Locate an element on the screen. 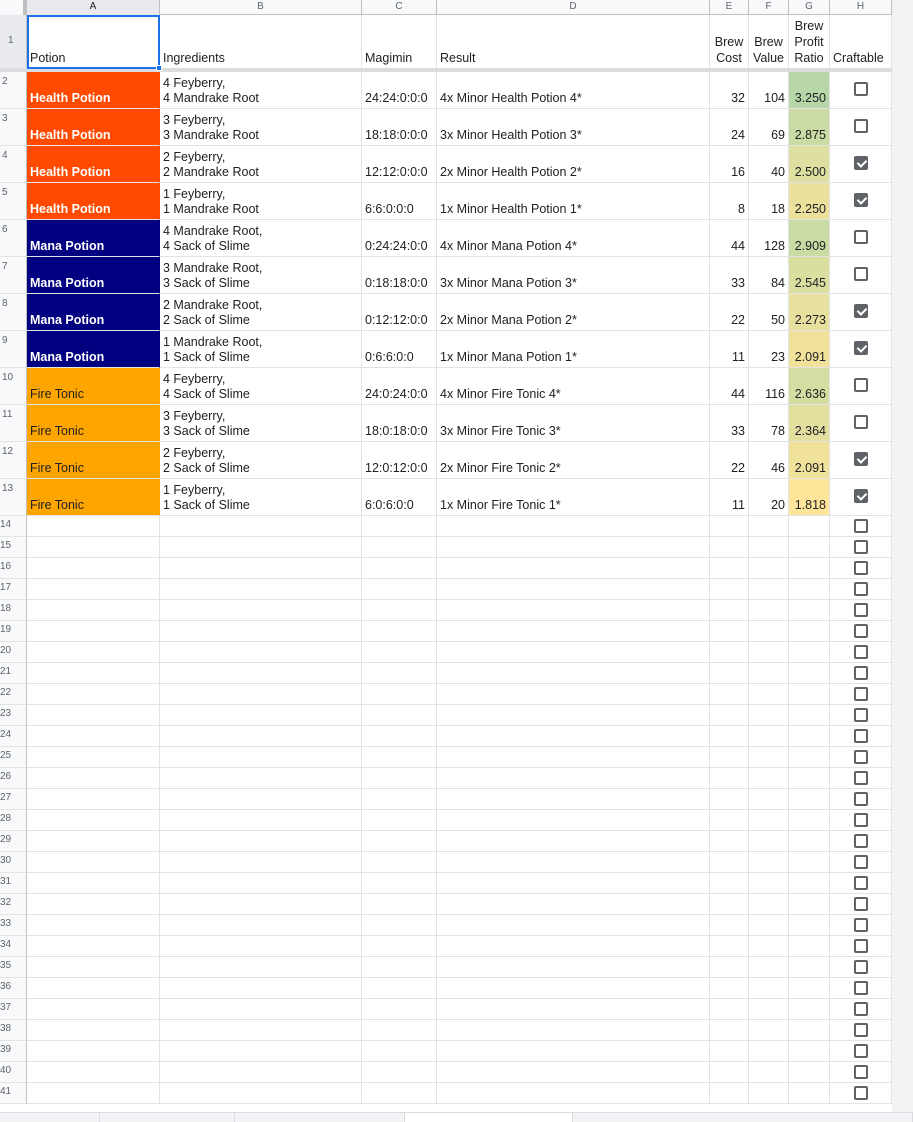  cell-ingredients: 1 Feyberry, 1 Sack of Slime is located at coordinates (261, 497).